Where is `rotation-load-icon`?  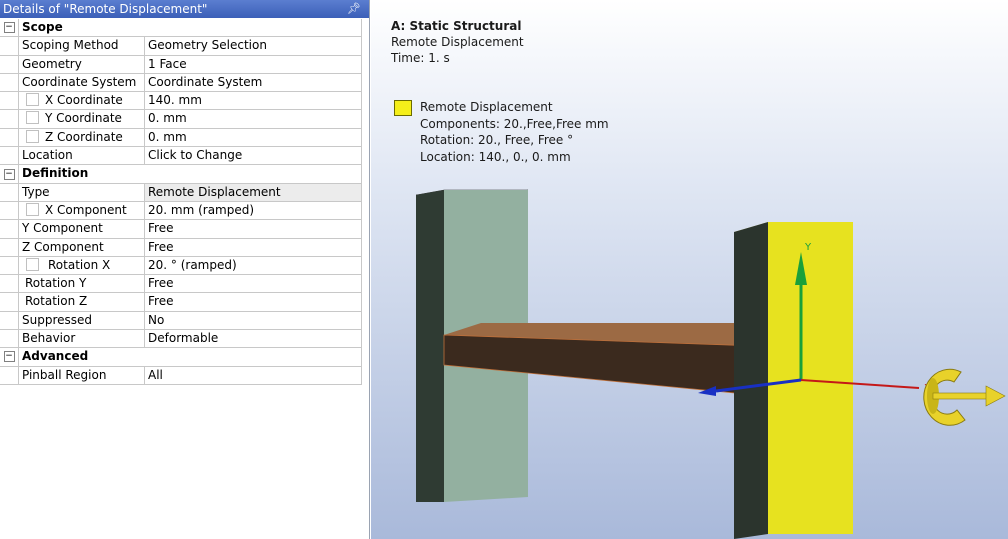 rotation-load-icon is located at coordinates (964, 397).